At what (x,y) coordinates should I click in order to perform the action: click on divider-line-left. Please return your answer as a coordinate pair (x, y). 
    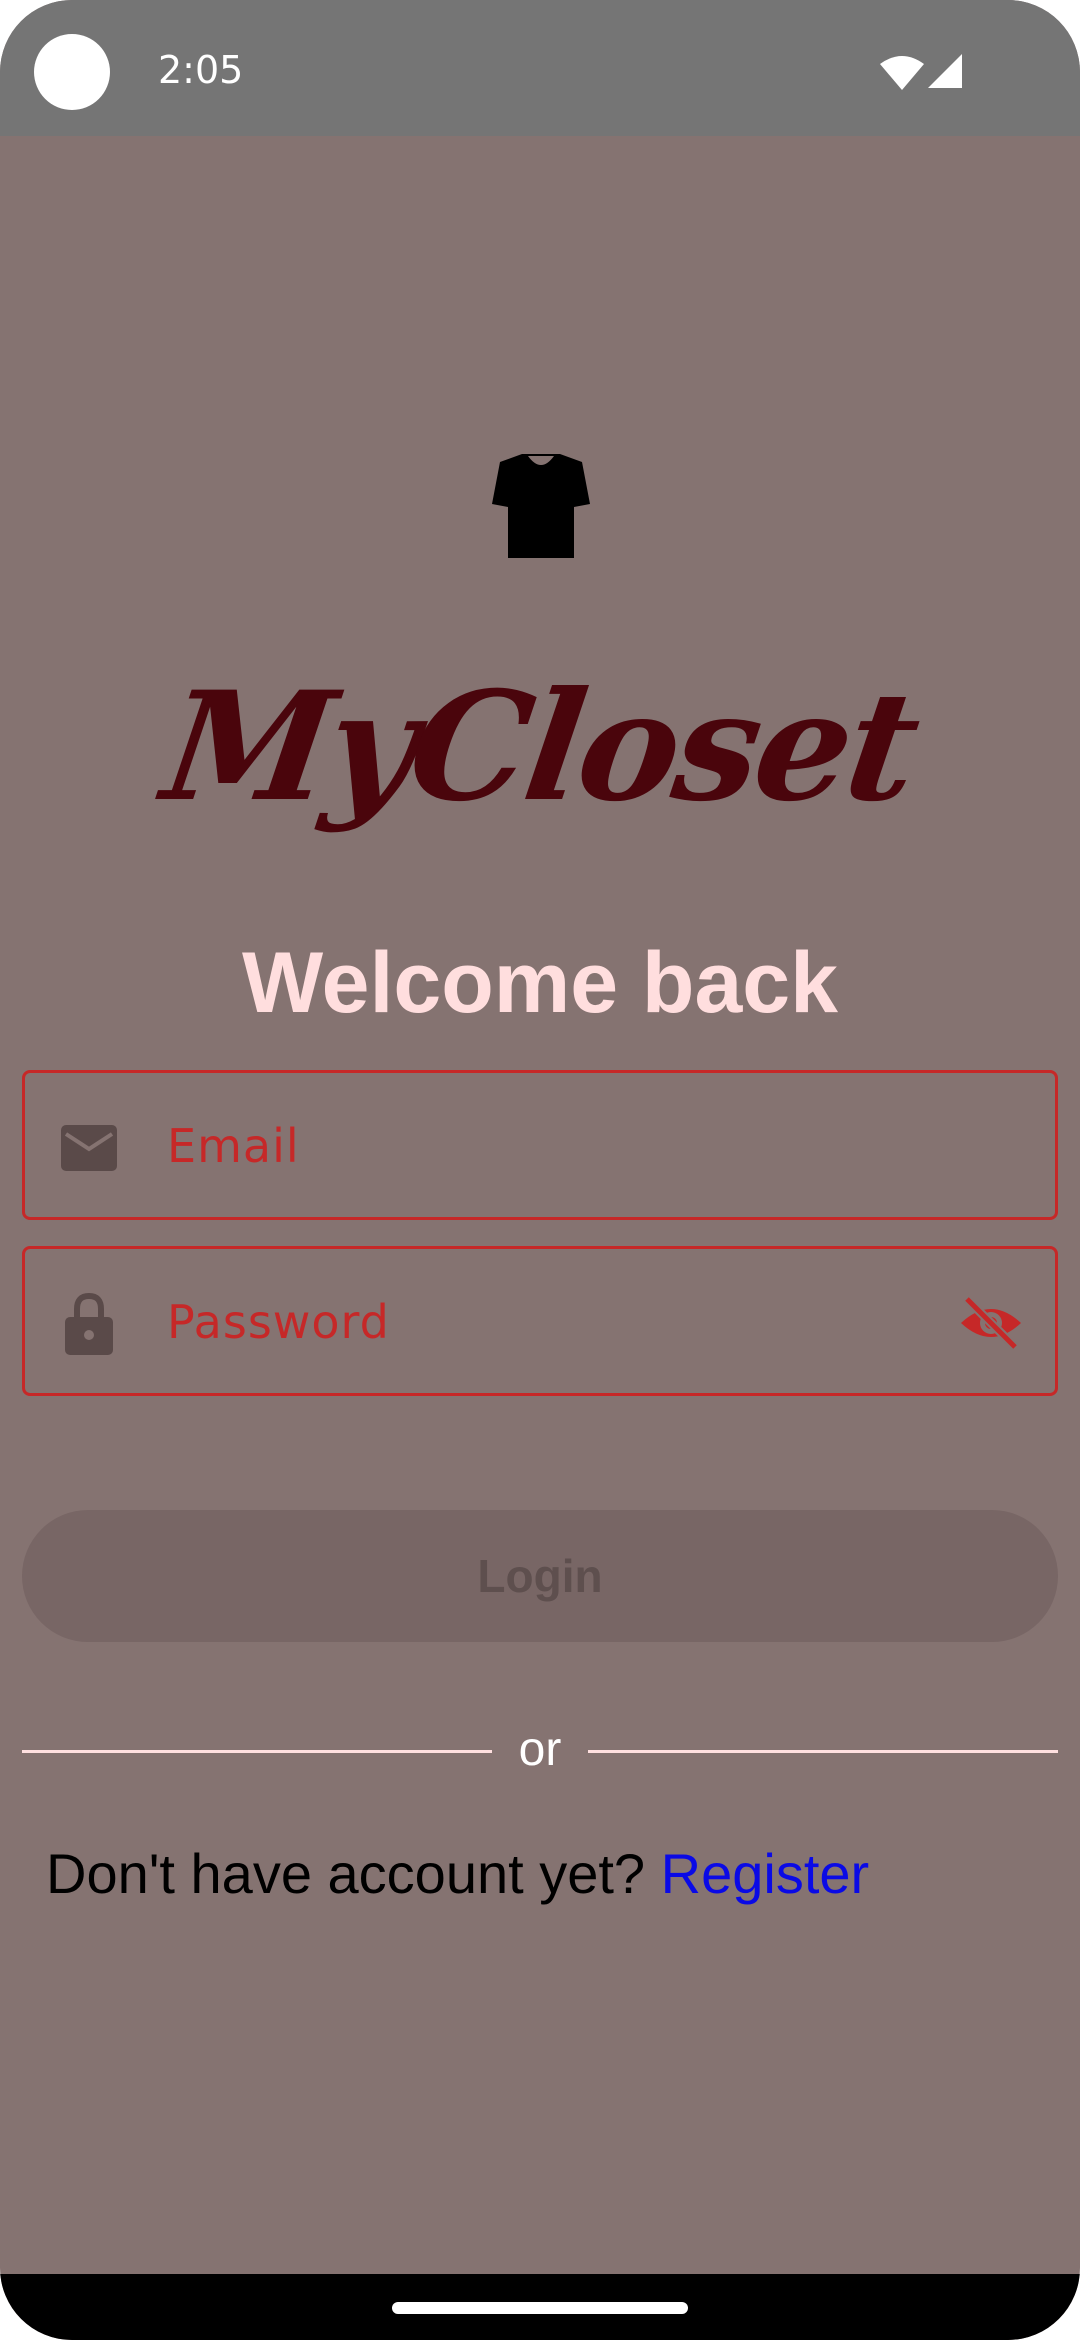
    Looking at the image, I should click on (257, 1751).